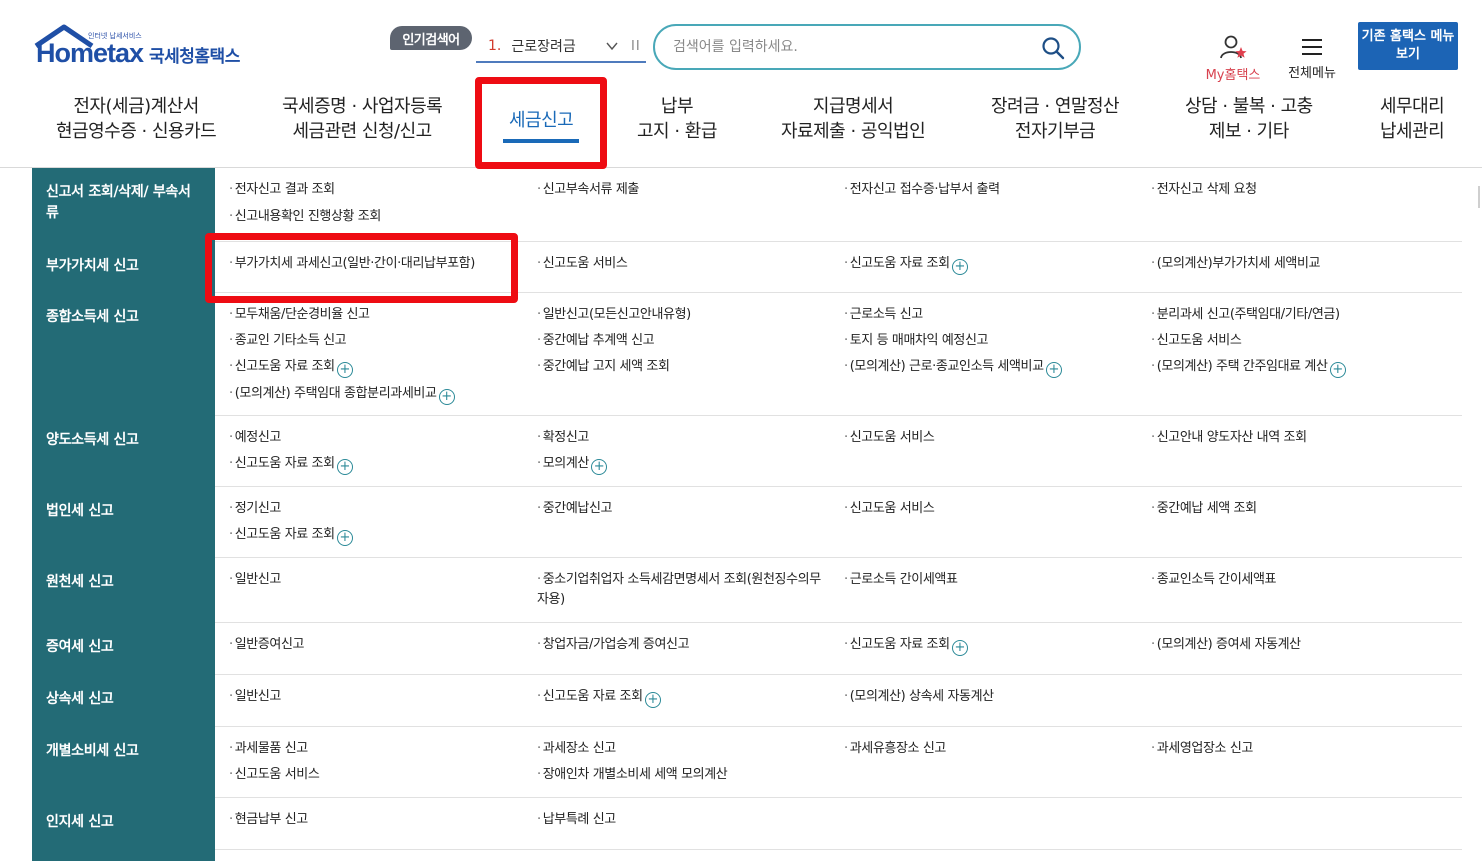  What do you see at coordinates (431, 38) in the screenshot?
I see `popular-search-badge: 인기검색어` at bounding box center [431, 38].